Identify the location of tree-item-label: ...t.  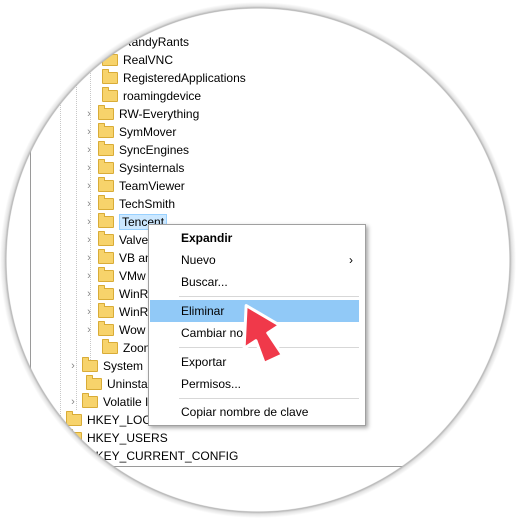
(130, 24).